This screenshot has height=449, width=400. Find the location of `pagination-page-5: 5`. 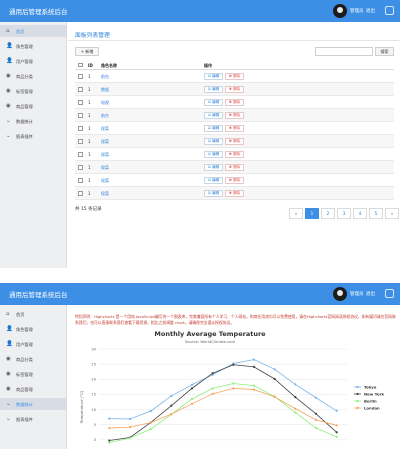

pagination-page-5: 5 is located at coordinates (376, 213).